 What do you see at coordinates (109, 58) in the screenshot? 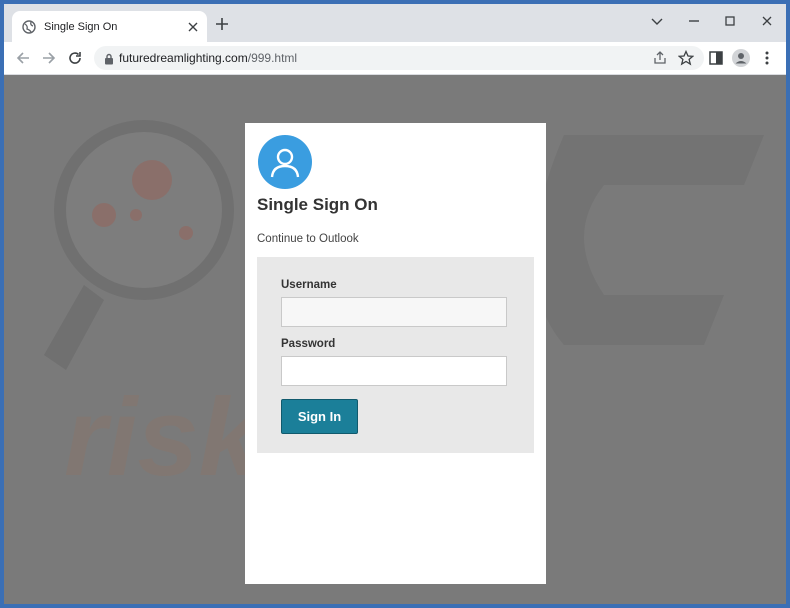
I see `lock-icon` at bounding box center [109, 58].